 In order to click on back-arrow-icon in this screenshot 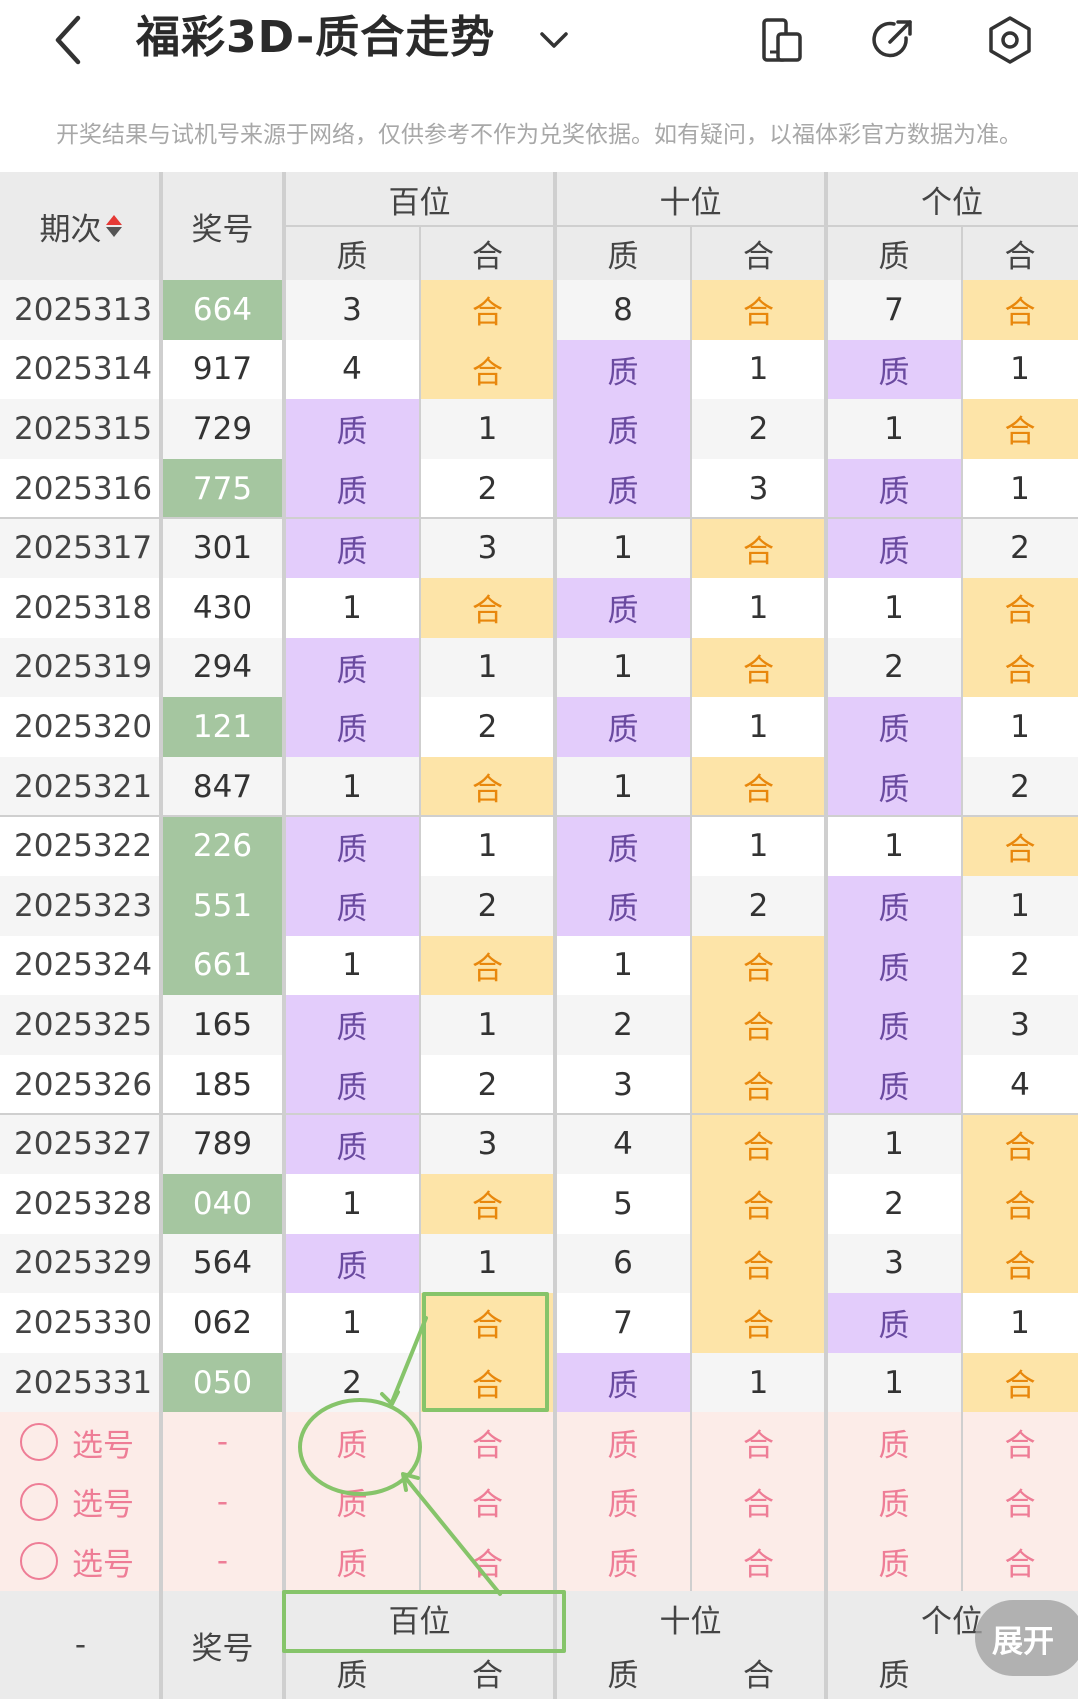, I will do `click(70, 40)`.